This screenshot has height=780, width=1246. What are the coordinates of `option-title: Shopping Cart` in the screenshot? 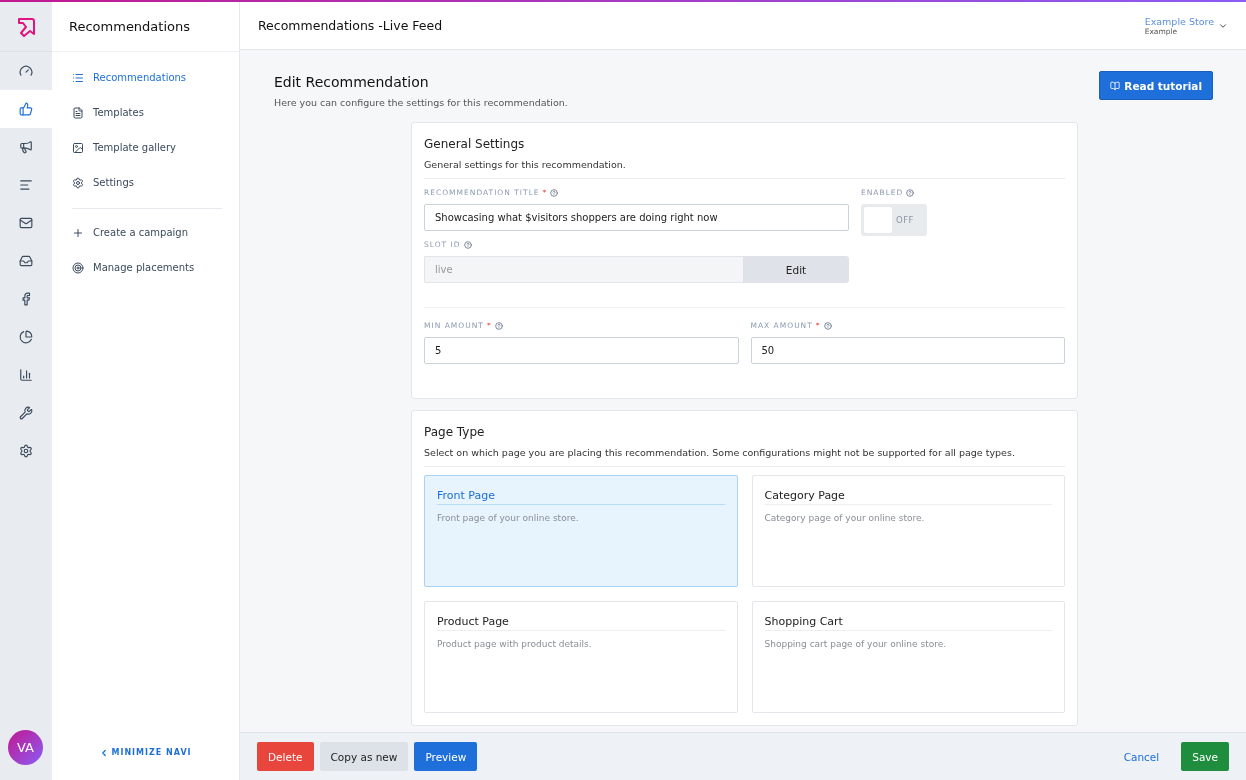 It's located at (908, 623).